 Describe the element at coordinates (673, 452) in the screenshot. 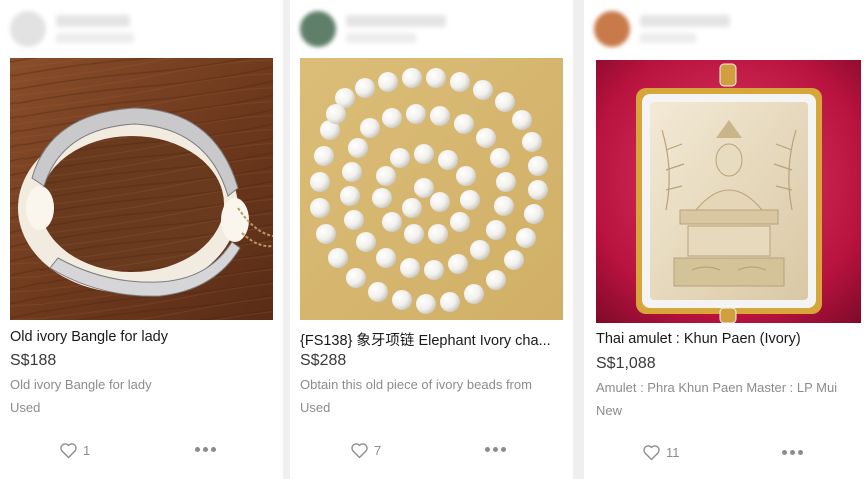

I see `like-count: 11` at that location.